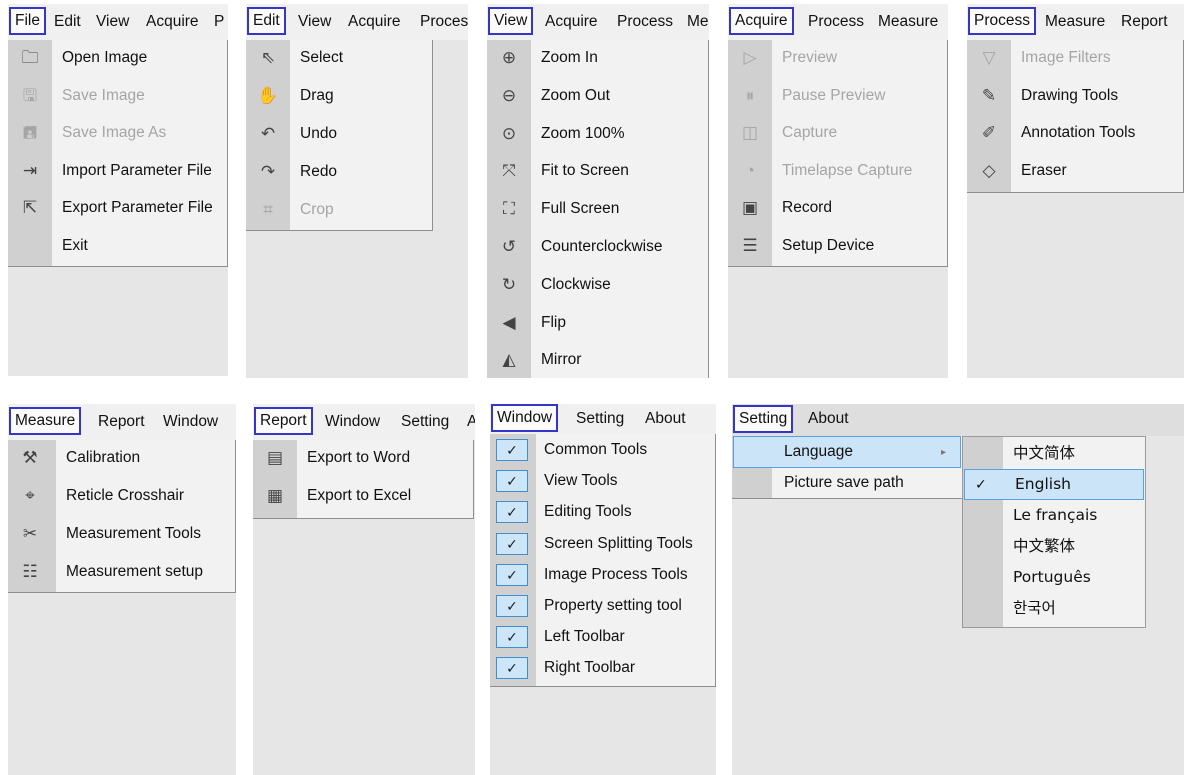  Describe the element at coordinates (117, 171) in the screenshot. I see `menu-item-import-parameter-file: ⇥ Import Parameter File` at that location.